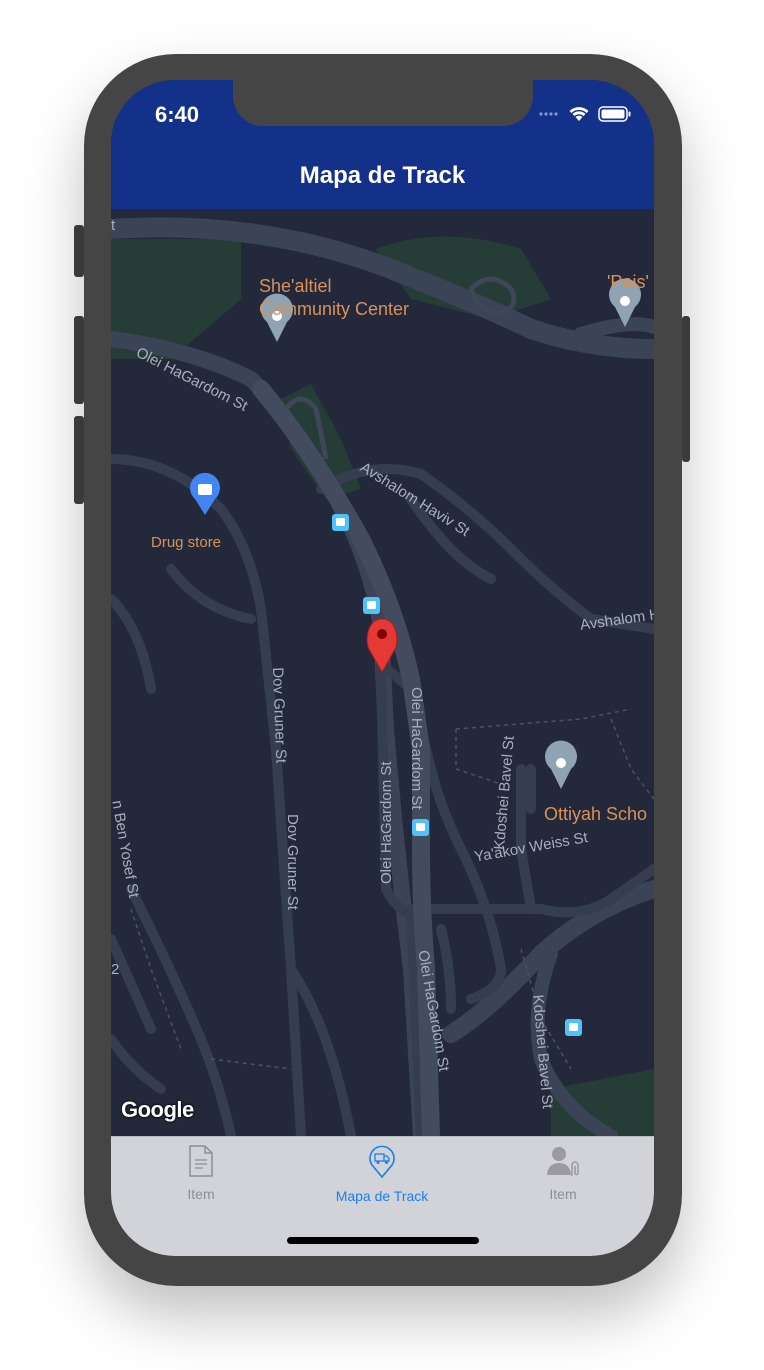  What do you see at coordinates (383, 103) in the screenshot?
I see `notch` at bounding box center [383, 103].